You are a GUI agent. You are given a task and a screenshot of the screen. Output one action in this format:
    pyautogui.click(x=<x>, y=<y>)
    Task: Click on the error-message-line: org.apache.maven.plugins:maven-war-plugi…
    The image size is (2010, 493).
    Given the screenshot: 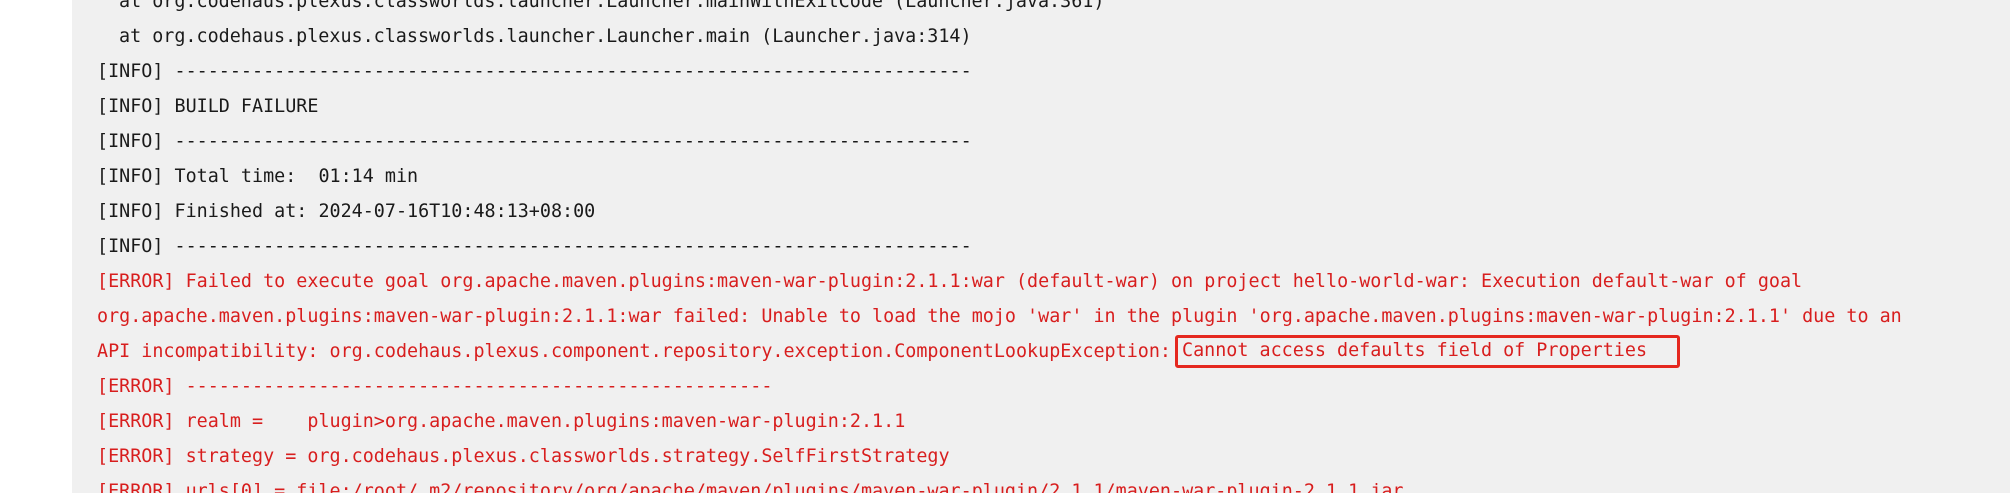 What is the action you would take?
    pyautogui.click(x=999, y=316)
    